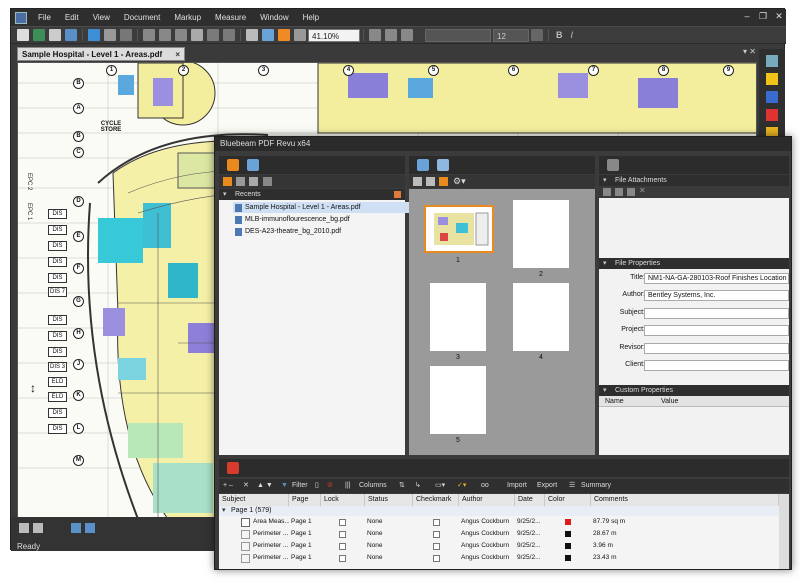 The width and height of the screenshot is (800, 583). What do you see at coordinates (417, 181) in the screenshot?
I see `zoom-out-icon` at bounding box center [417, 181].